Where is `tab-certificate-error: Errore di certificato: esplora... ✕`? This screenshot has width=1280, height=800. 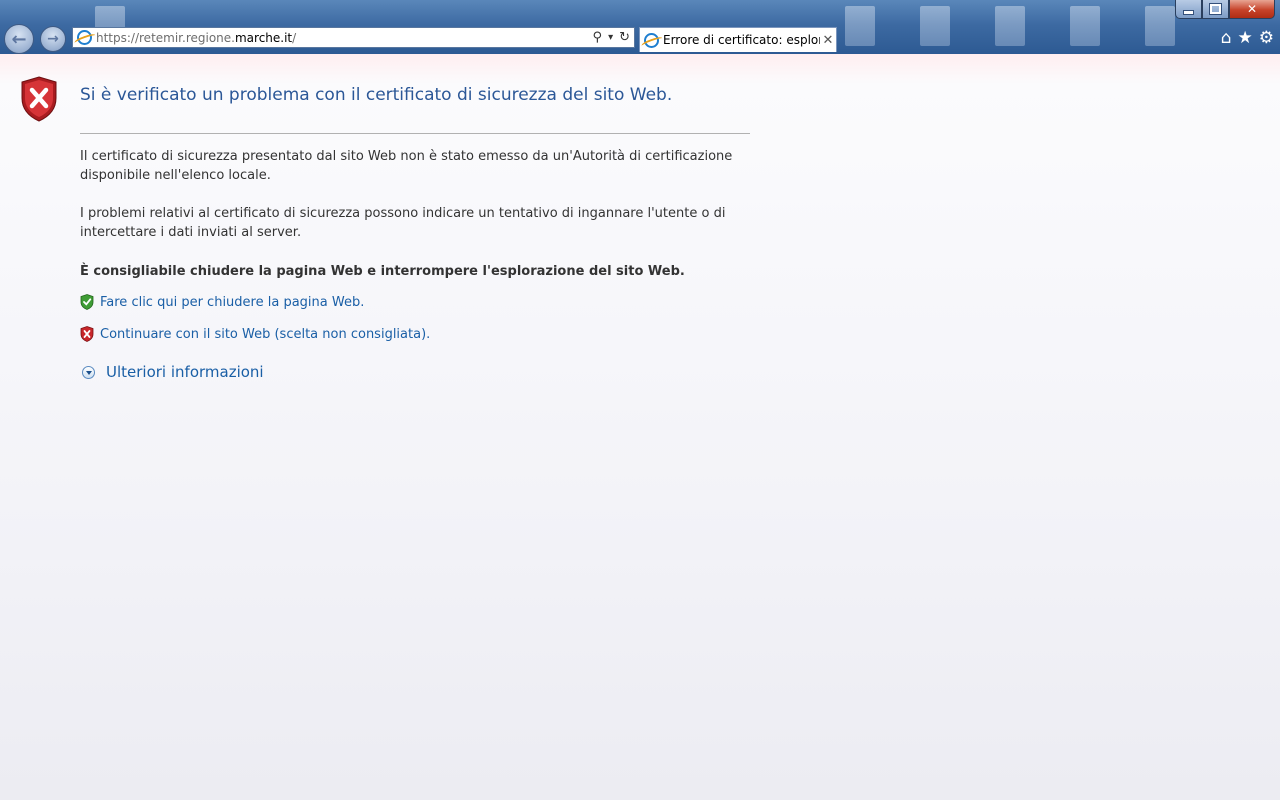 tab-certificate-error: Errore di certificato: esplora... ✕ is located at coordinates (738, 39).